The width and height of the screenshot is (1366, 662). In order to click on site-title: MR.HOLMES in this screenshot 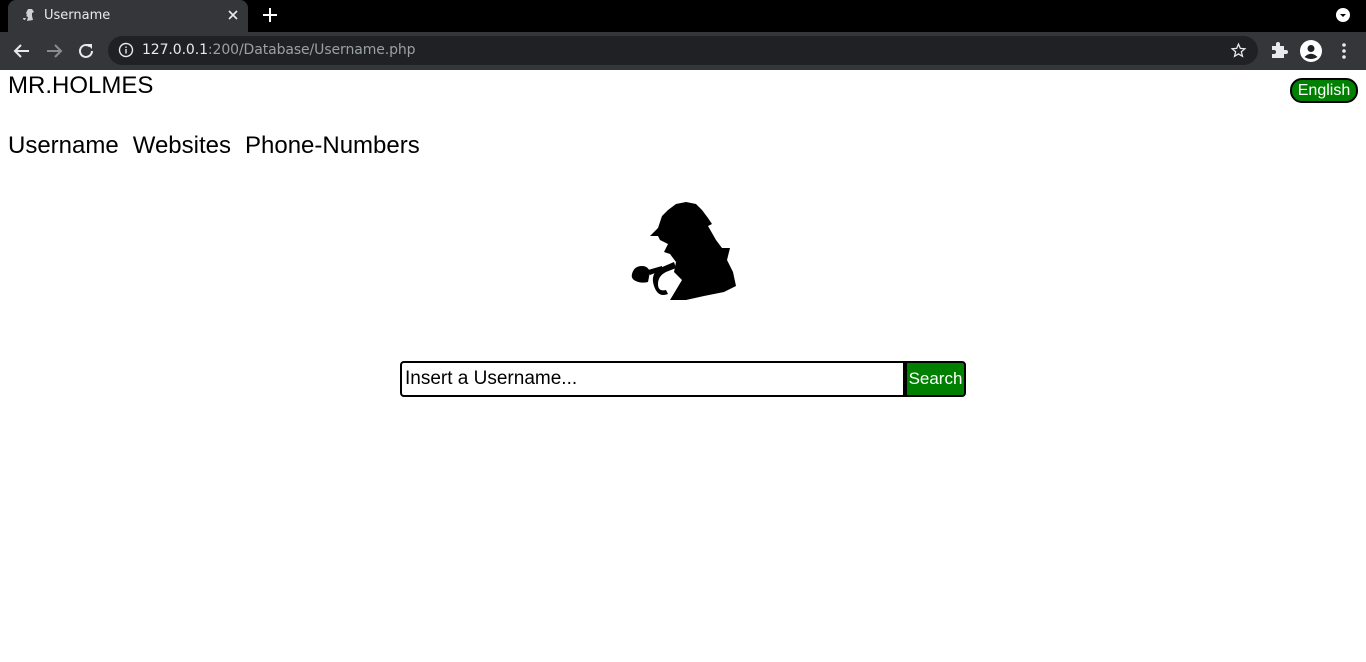, I will do `click(81, 85)`.